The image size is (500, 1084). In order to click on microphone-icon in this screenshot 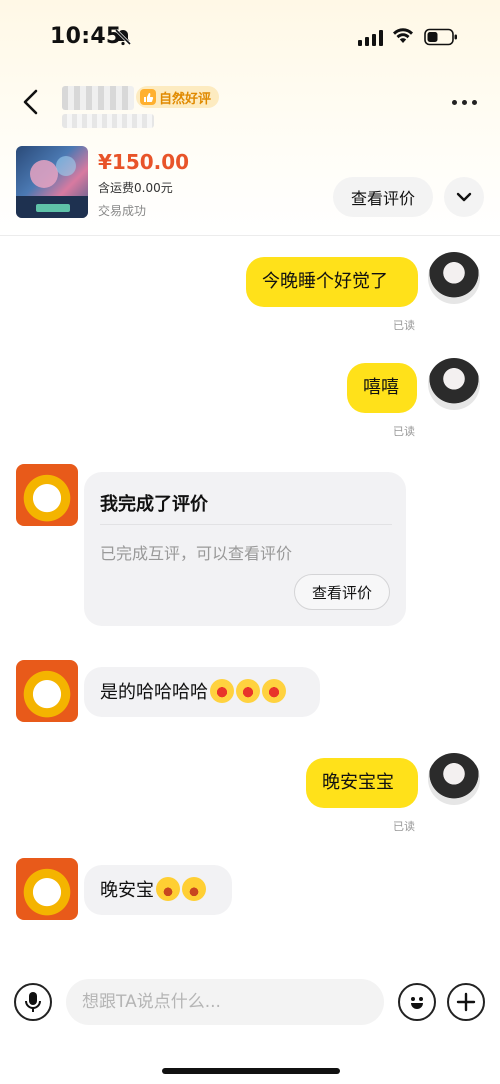, I will do `click(33, 1002)`.